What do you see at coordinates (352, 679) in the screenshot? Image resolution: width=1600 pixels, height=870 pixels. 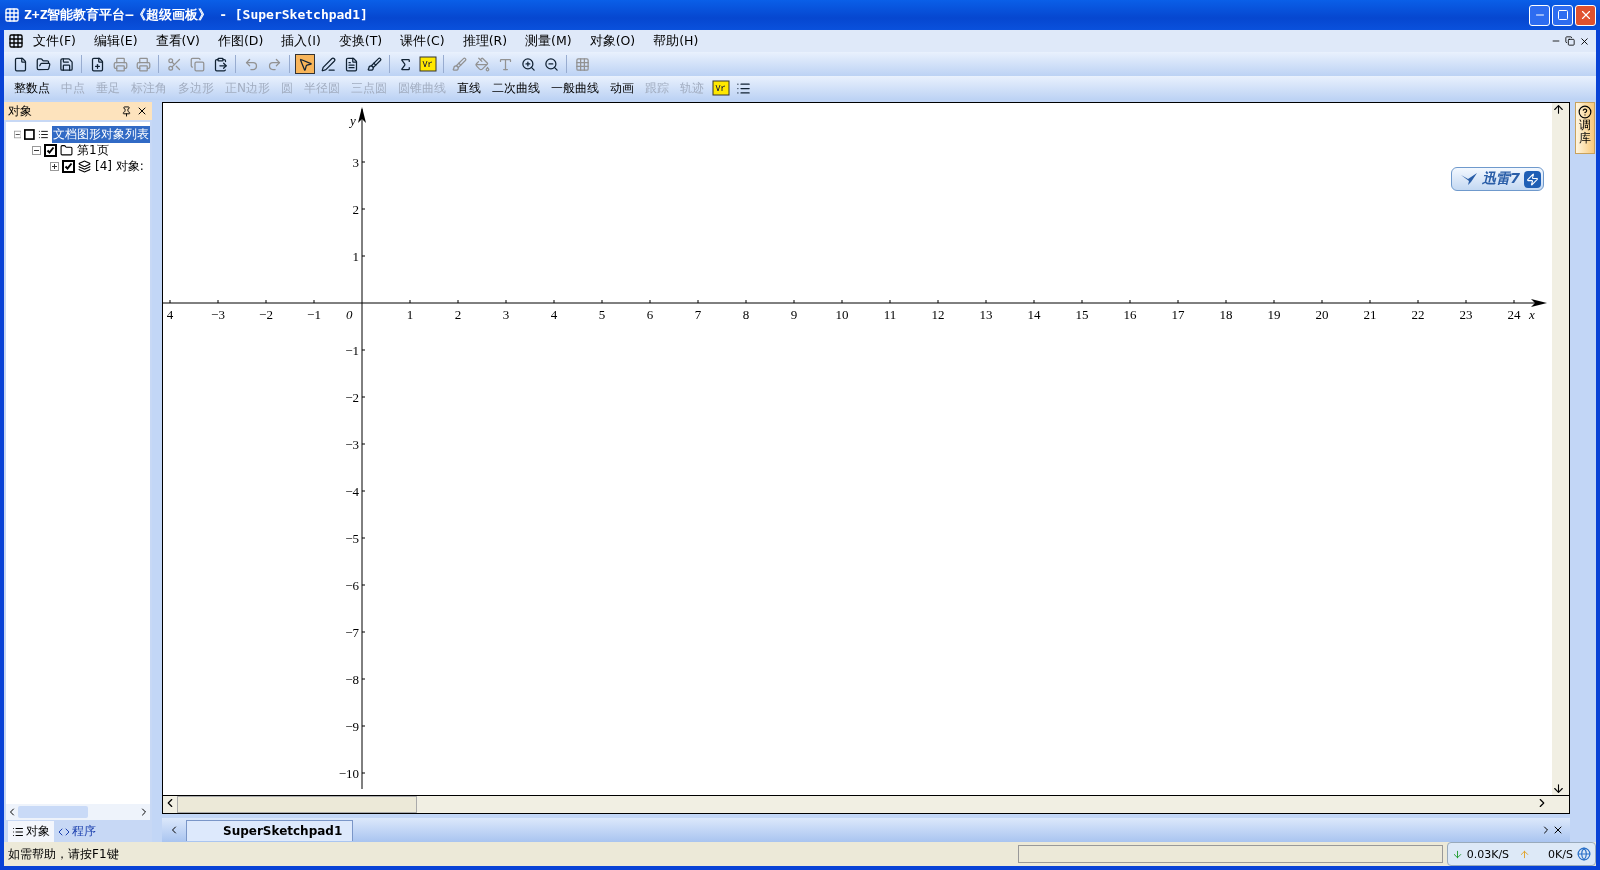 I see `tick-label: −8` at bounding box center [352, 679].